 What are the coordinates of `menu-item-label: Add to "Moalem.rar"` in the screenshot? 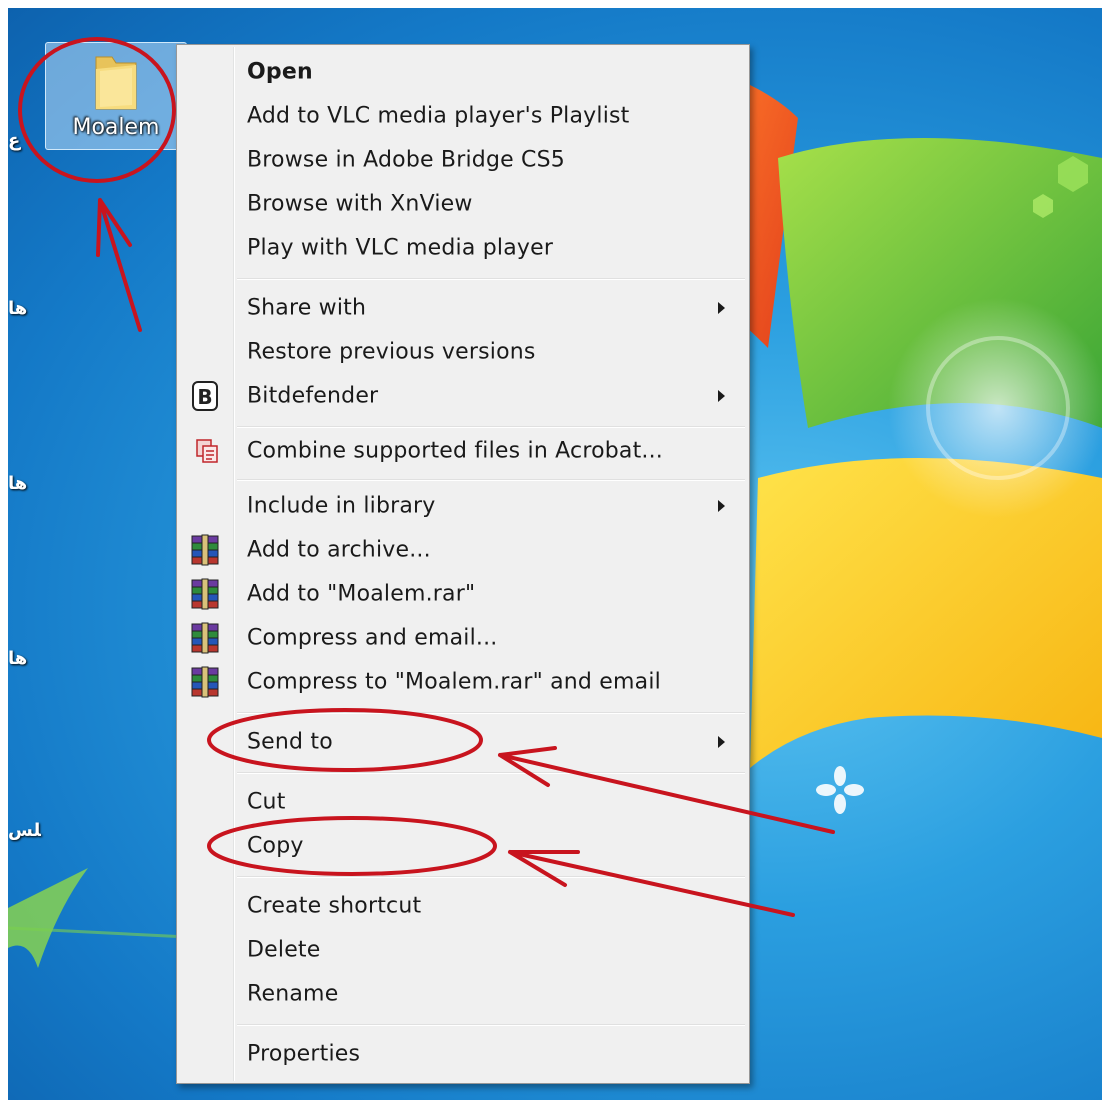 It's located at (361, 594).